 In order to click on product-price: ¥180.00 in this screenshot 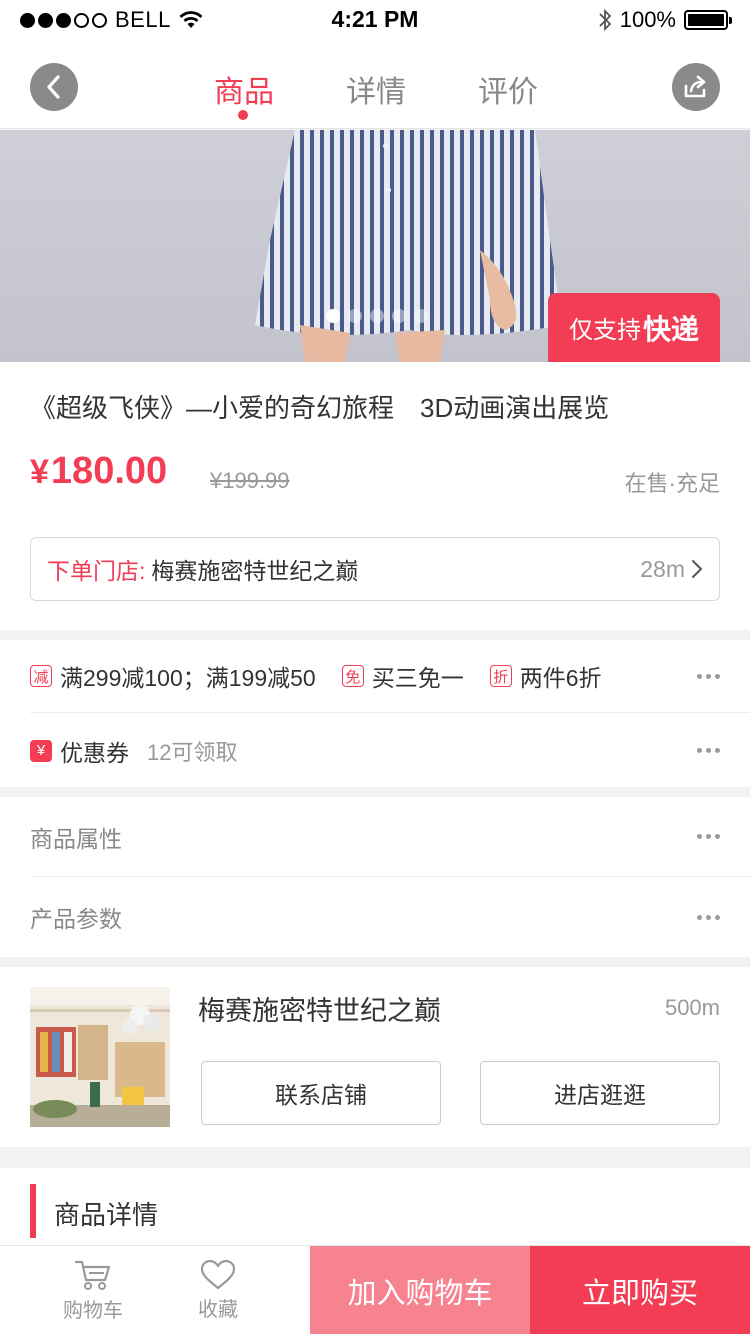, I will do `click(98, 471)`.